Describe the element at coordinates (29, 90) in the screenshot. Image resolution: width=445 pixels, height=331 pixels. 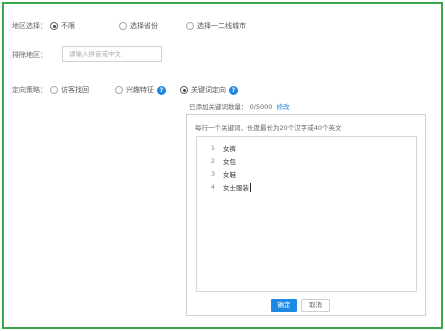
I see `strategy-label: 定向策略：` at that location.